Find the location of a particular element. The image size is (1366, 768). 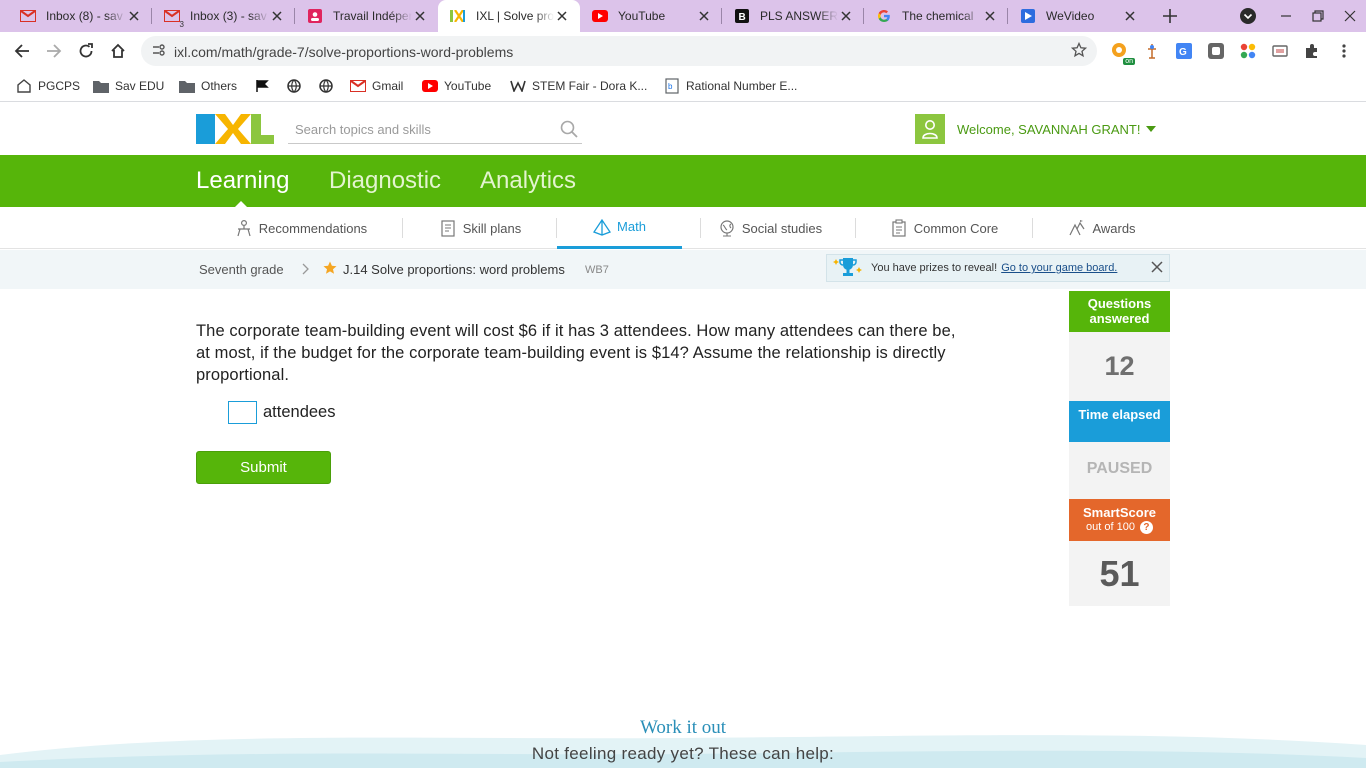

submit-button: Submit is located at coordinates (263, 467).